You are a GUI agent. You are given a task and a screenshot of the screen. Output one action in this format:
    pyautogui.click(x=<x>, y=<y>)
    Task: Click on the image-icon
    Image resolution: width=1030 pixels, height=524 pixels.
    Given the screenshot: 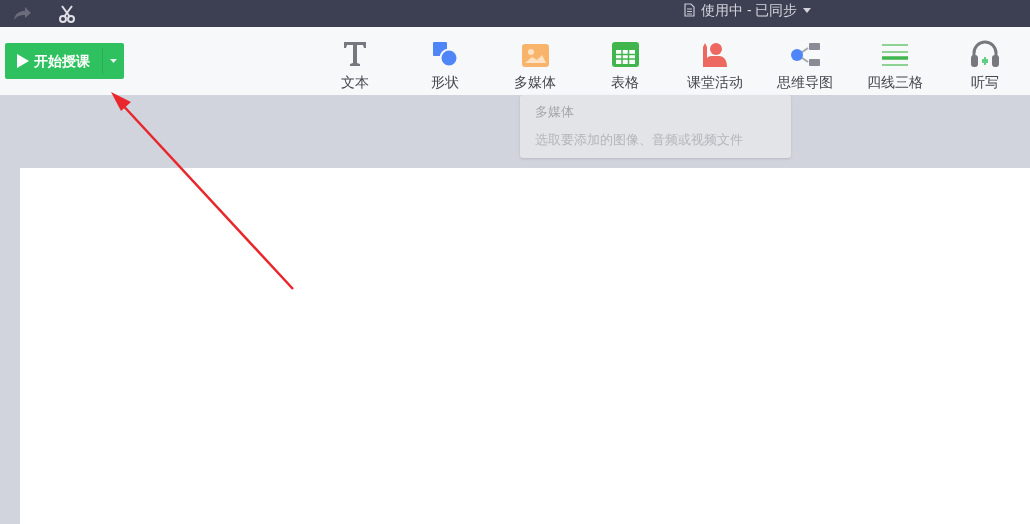 What is the action you would take?
    pyautogui.click(x=535, y=55)
    